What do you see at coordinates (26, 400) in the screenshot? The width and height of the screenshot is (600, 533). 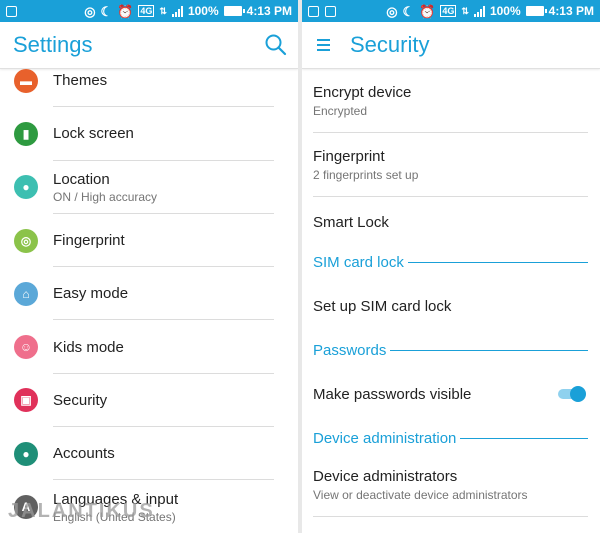 I see `padlock-icon: ▣` at bounding box center [26, 400].